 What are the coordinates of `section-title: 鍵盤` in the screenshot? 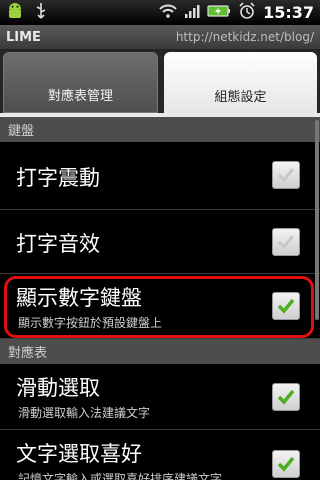 It's located at (21, 131).